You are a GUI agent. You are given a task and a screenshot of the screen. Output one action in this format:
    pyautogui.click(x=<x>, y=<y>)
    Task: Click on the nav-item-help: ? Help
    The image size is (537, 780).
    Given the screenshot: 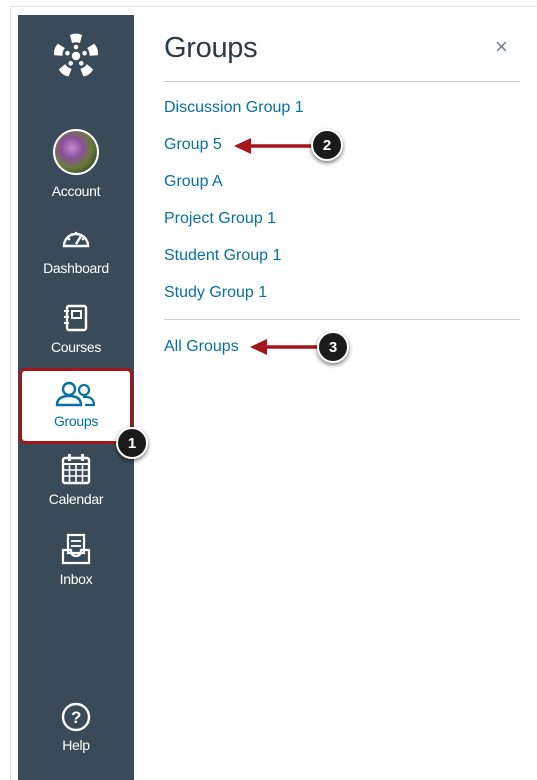 What is the action you would take?
    pyautogui.click(x=76, y=727)
    